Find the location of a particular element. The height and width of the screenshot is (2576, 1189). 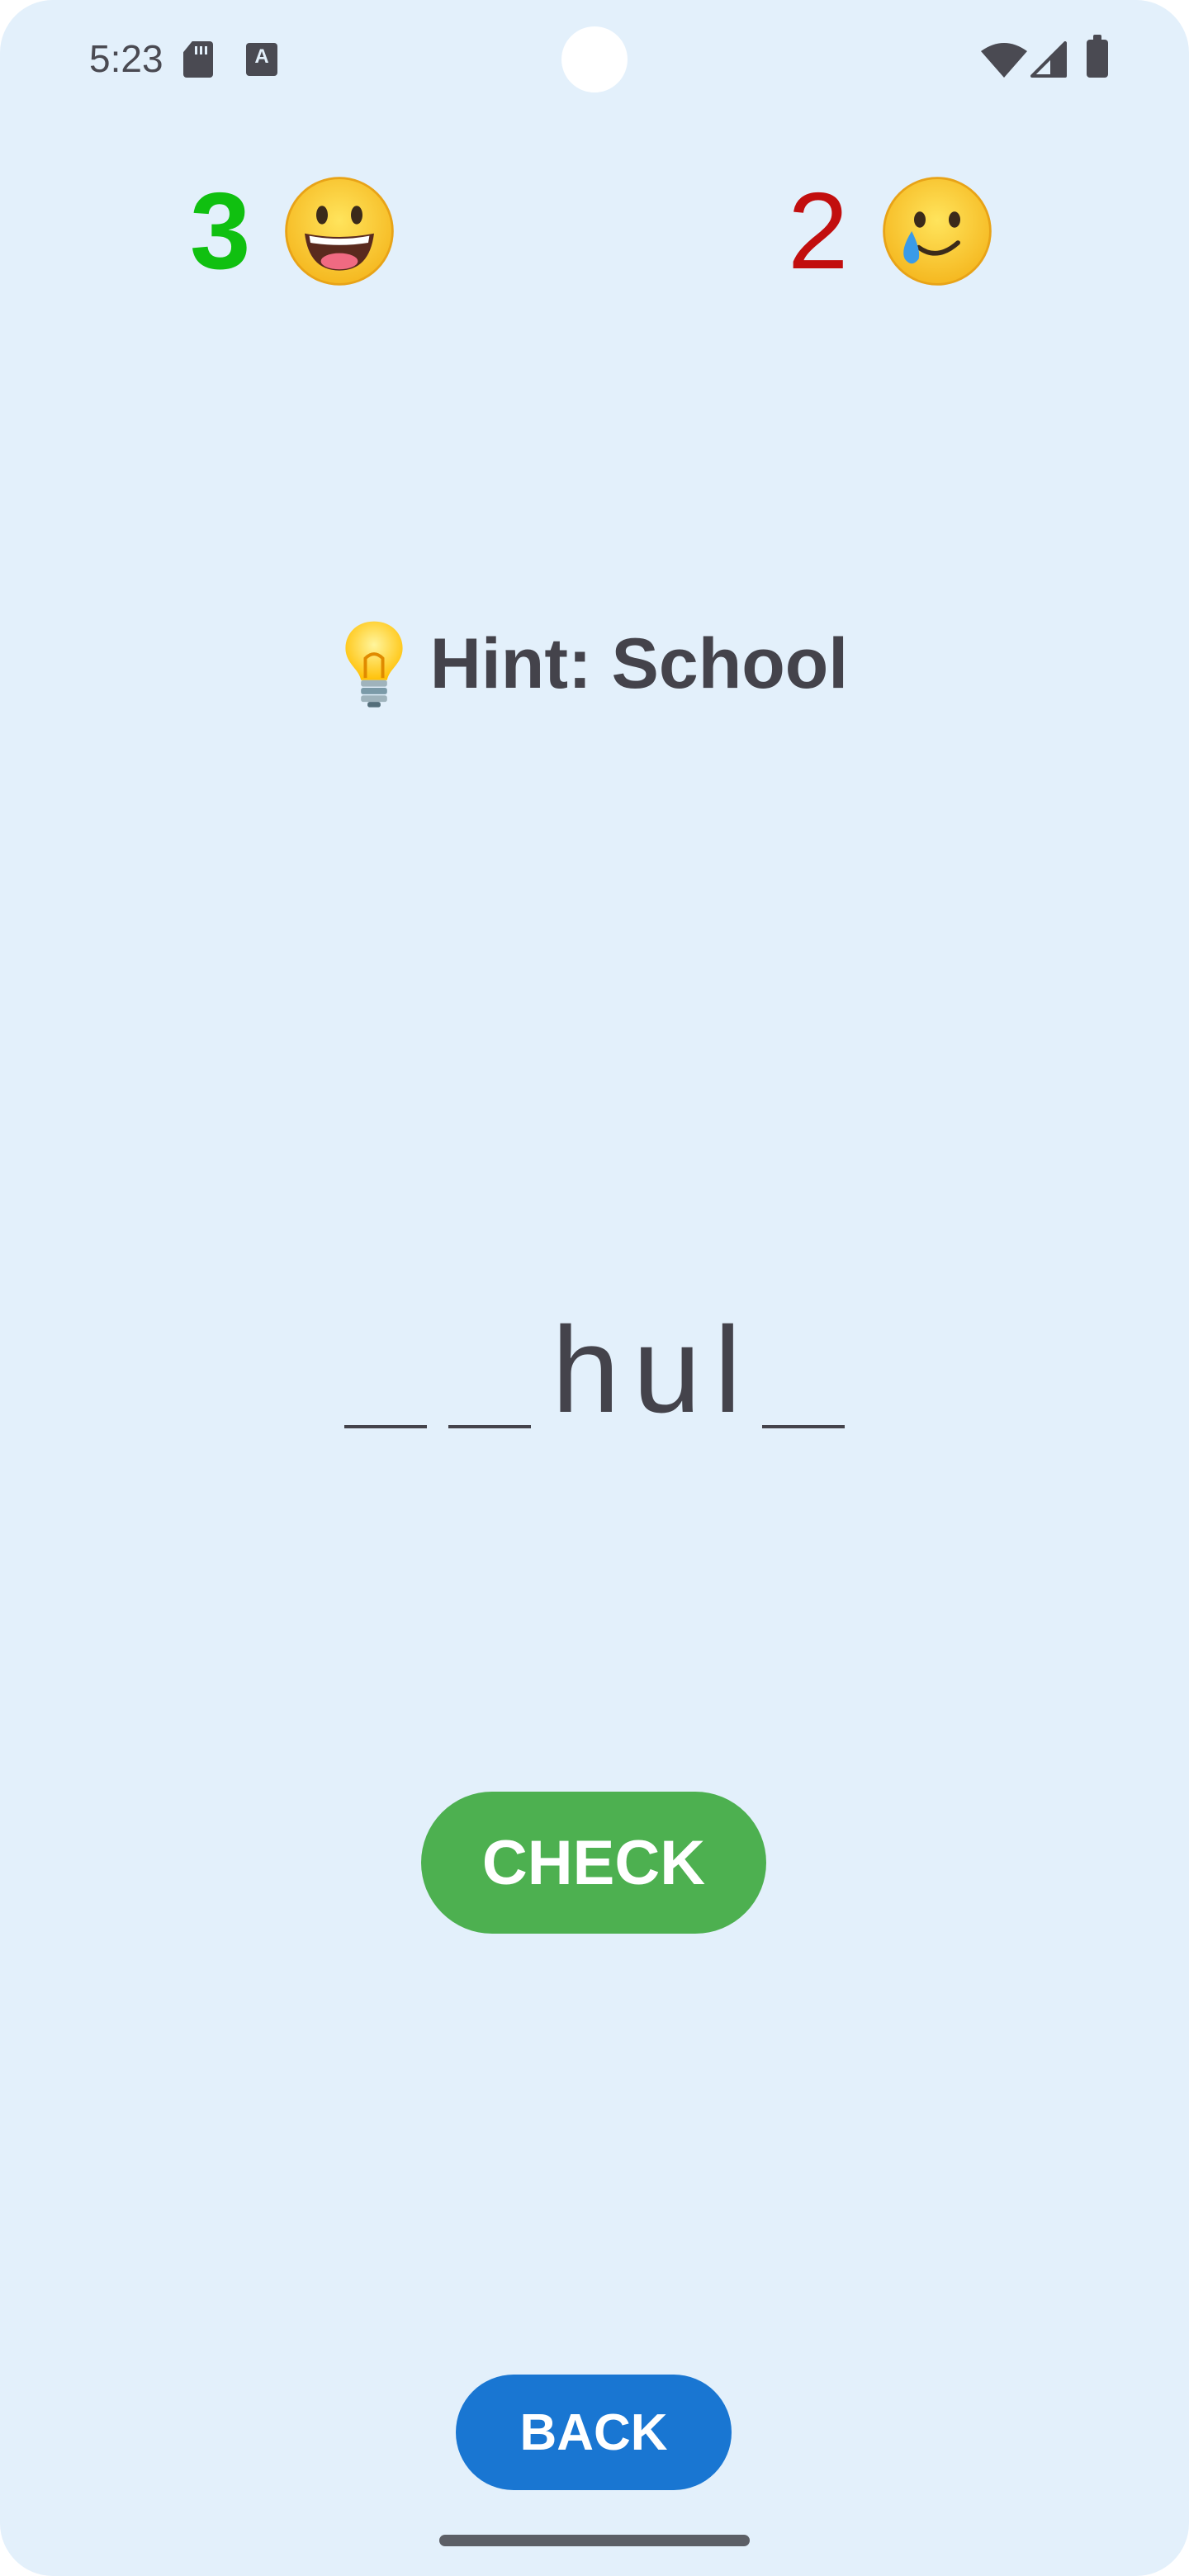

check-button: CHECK is located at coordinates (593, 1863).